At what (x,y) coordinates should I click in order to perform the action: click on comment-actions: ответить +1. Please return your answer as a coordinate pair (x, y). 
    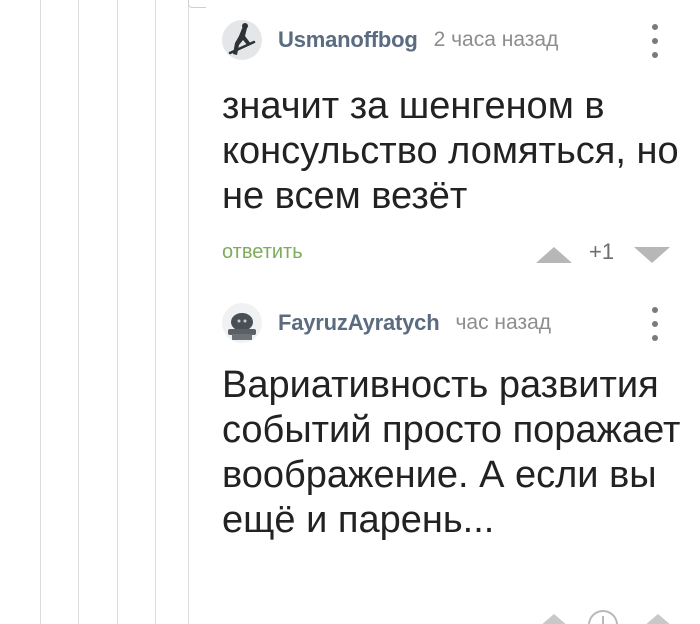
    Looking at the image, I should click on (457, 257).